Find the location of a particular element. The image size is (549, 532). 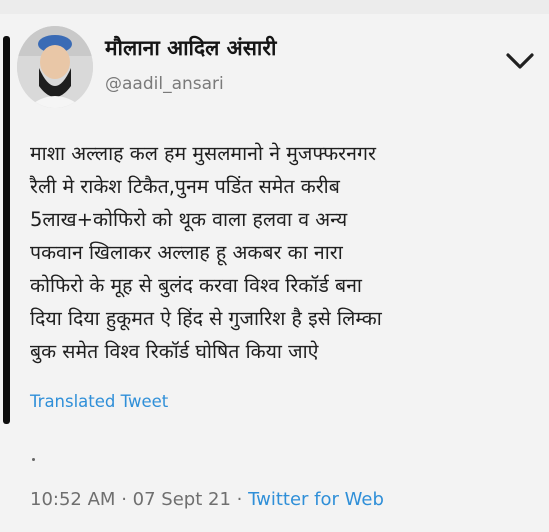

avatar is located at coordinates (55, 67).